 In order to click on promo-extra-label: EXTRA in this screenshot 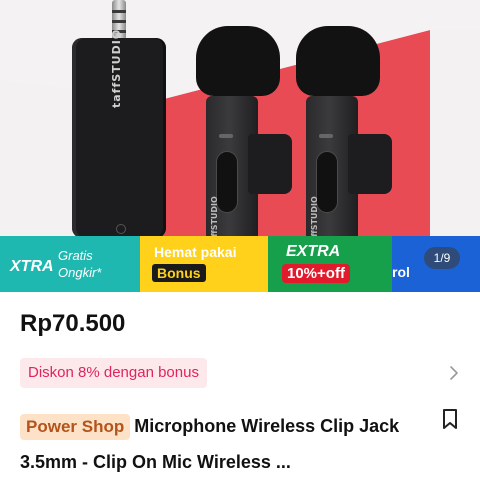, I will do `click(313, 251)`.